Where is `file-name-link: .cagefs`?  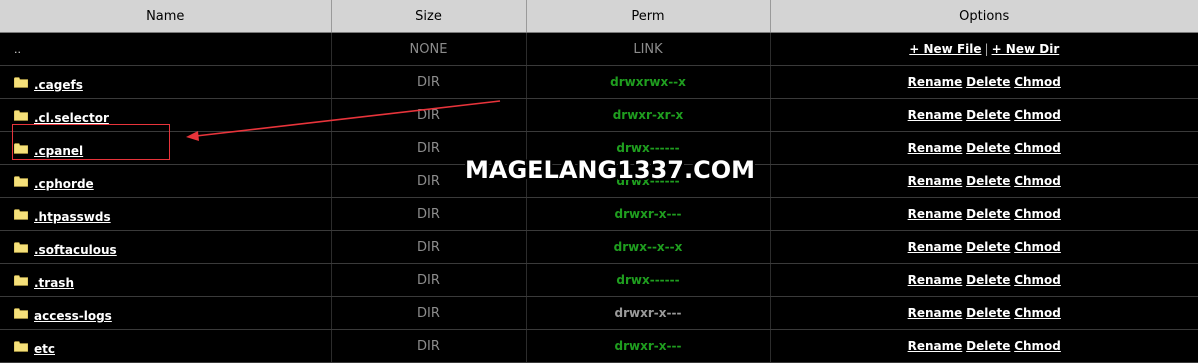
file-name-link: .cagefs is located at coordinates (58, 85).